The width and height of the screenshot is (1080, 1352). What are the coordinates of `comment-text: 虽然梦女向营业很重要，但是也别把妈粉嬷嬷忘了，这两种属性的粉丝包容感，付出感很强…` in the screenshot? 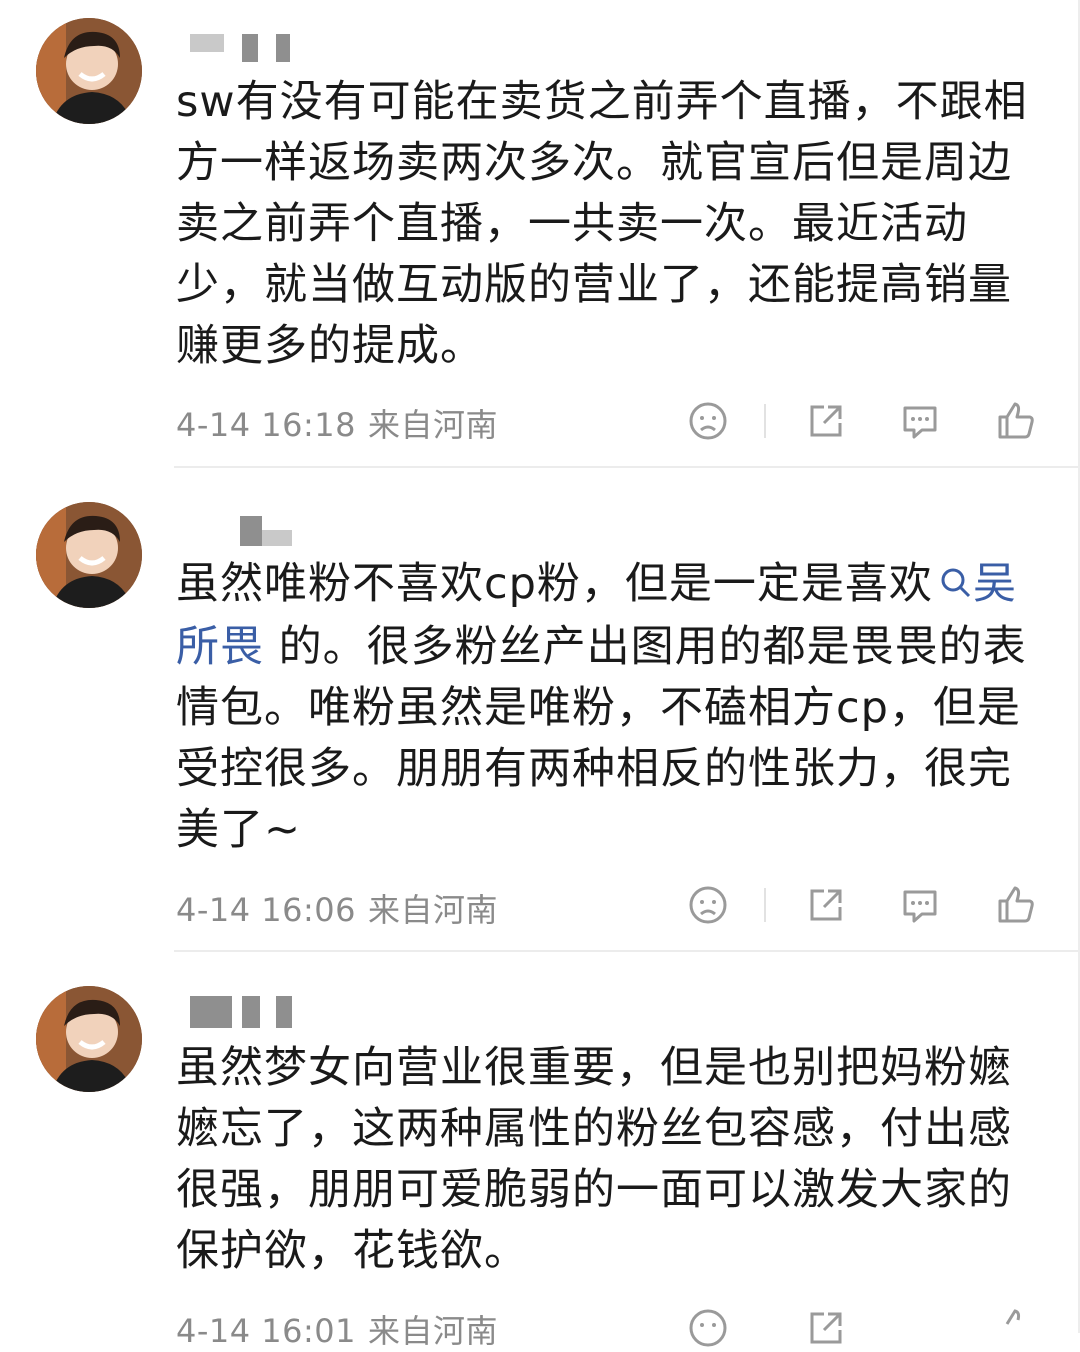 It's located at (594, 1159).